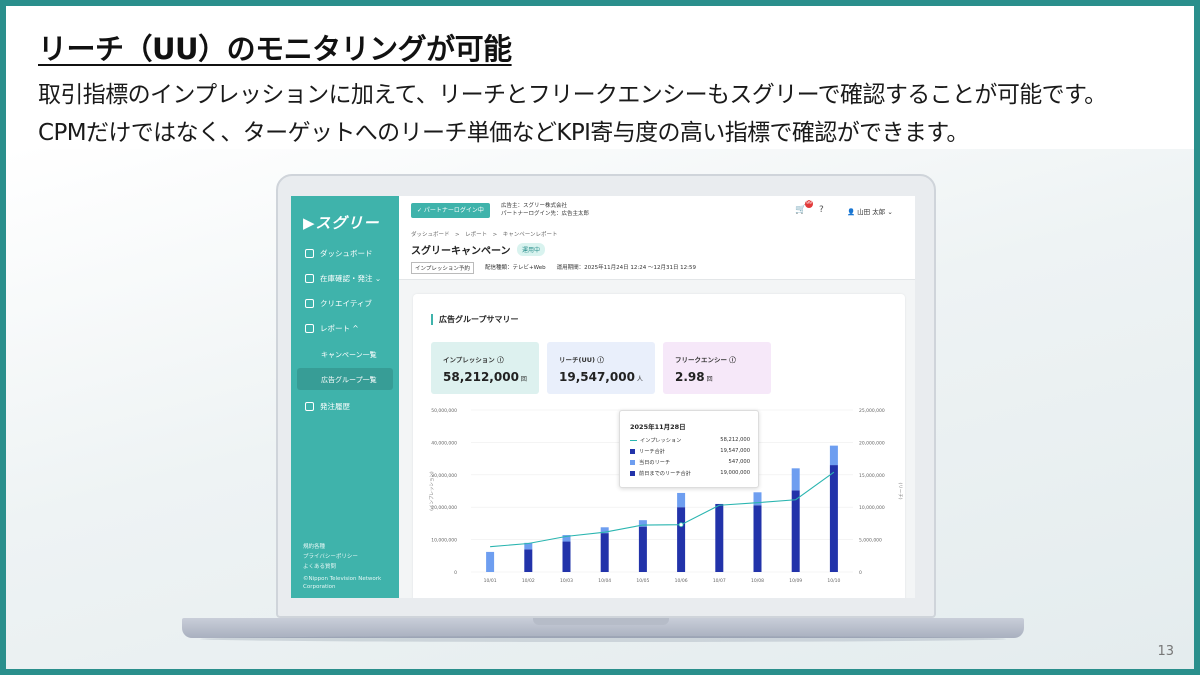 The height and width of the screenshot is (675, 1200). I want to click on footer-copyright-2: Corporation, so click(319, 587).